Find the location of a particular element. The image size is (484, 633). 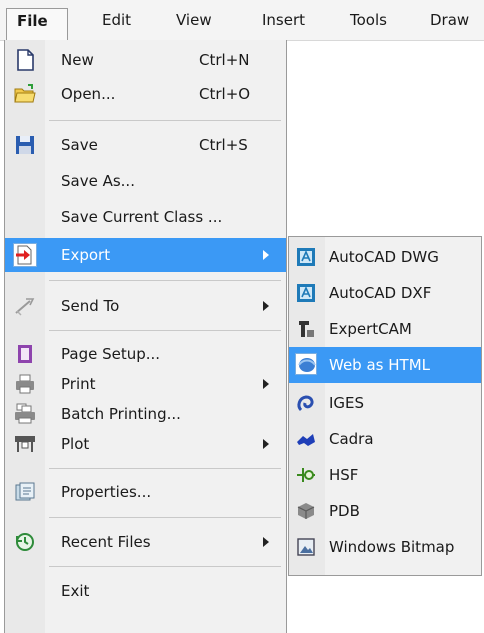

menu-item-recent-files: Recent Files is located at coordinates (145, 542).